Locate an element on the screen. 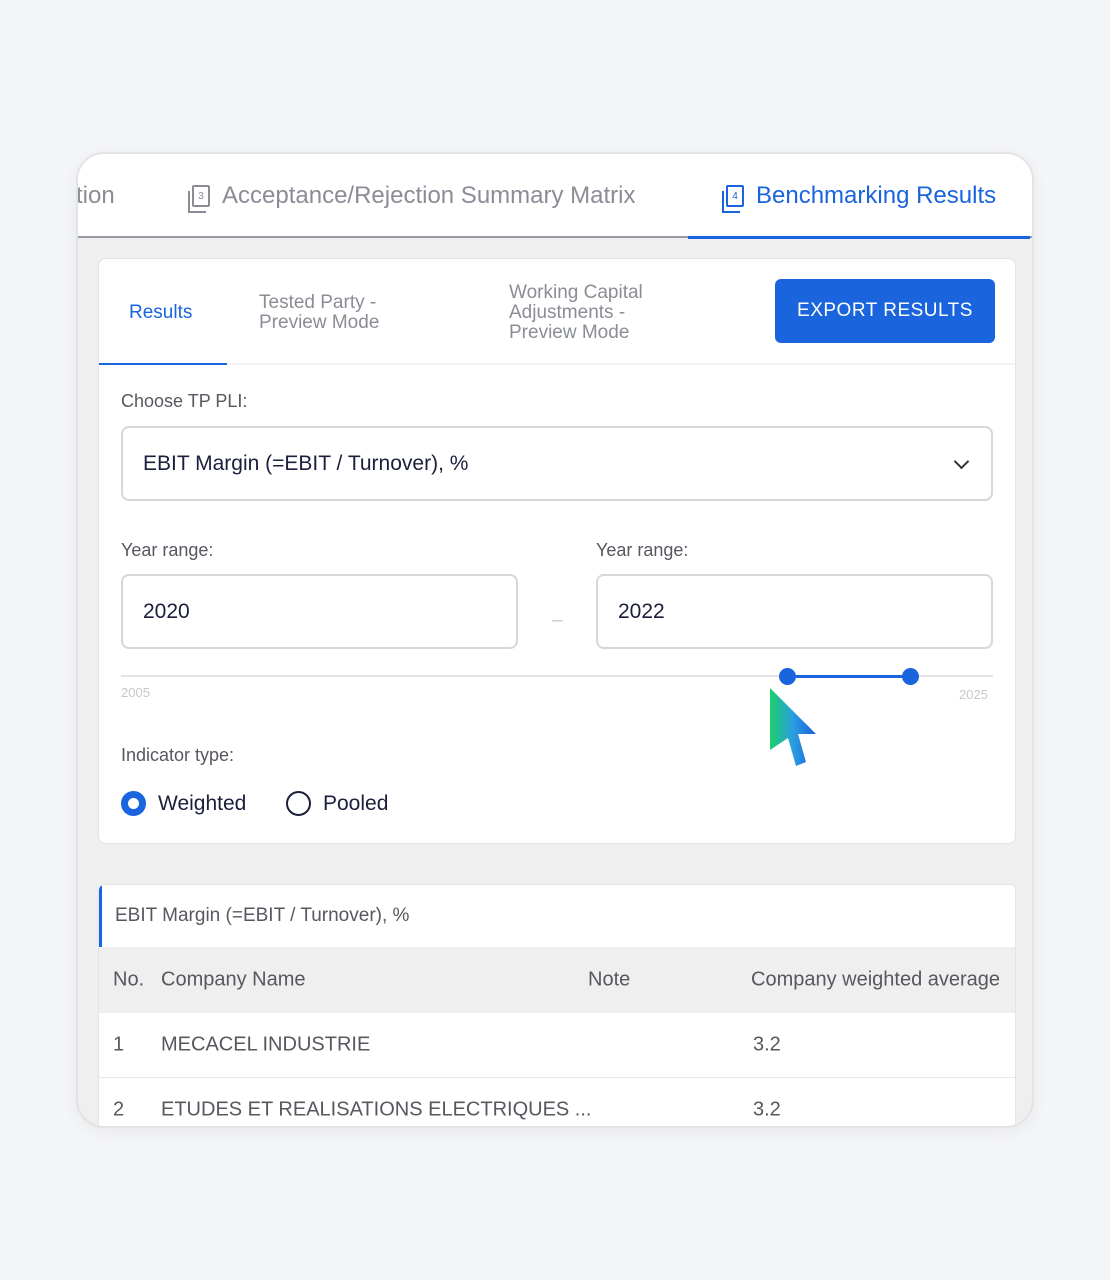 This screenshot has width=1110, height=1280. radio-pooled: Pooled is located at coordinates (337, 803).